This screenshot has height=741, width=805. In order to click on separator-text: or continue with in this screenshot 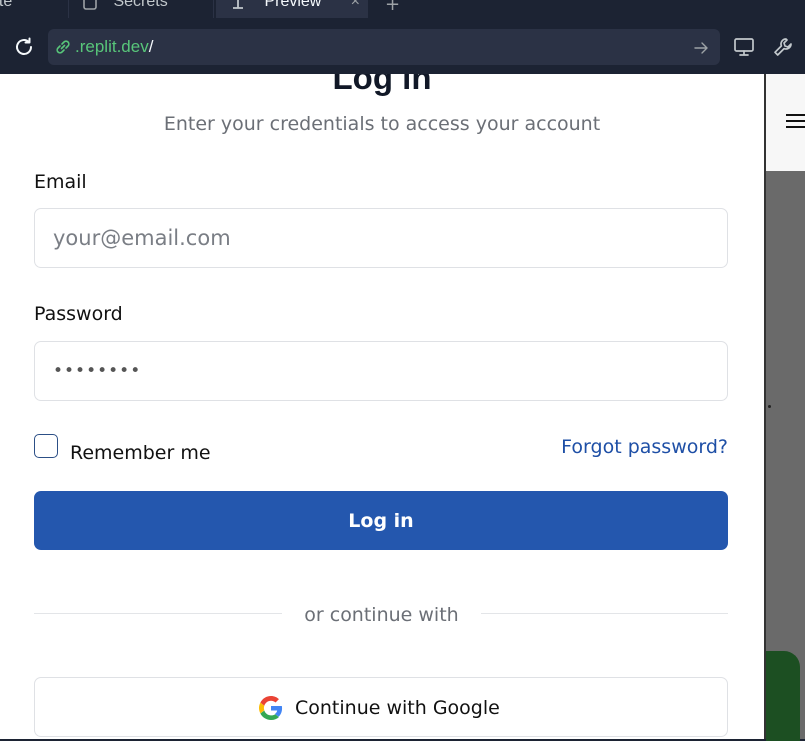, I will do `click(381, 615)`.